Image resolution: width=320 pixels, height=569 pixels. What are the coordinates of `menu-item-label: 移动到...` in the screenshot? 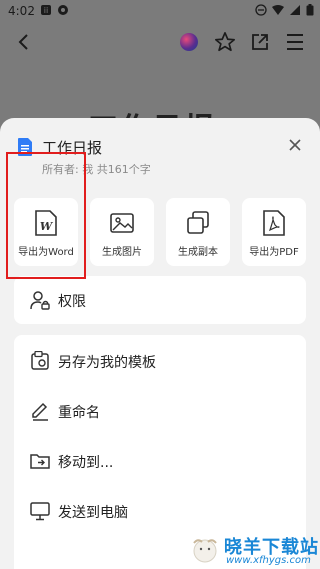 It's located at (86, 463).